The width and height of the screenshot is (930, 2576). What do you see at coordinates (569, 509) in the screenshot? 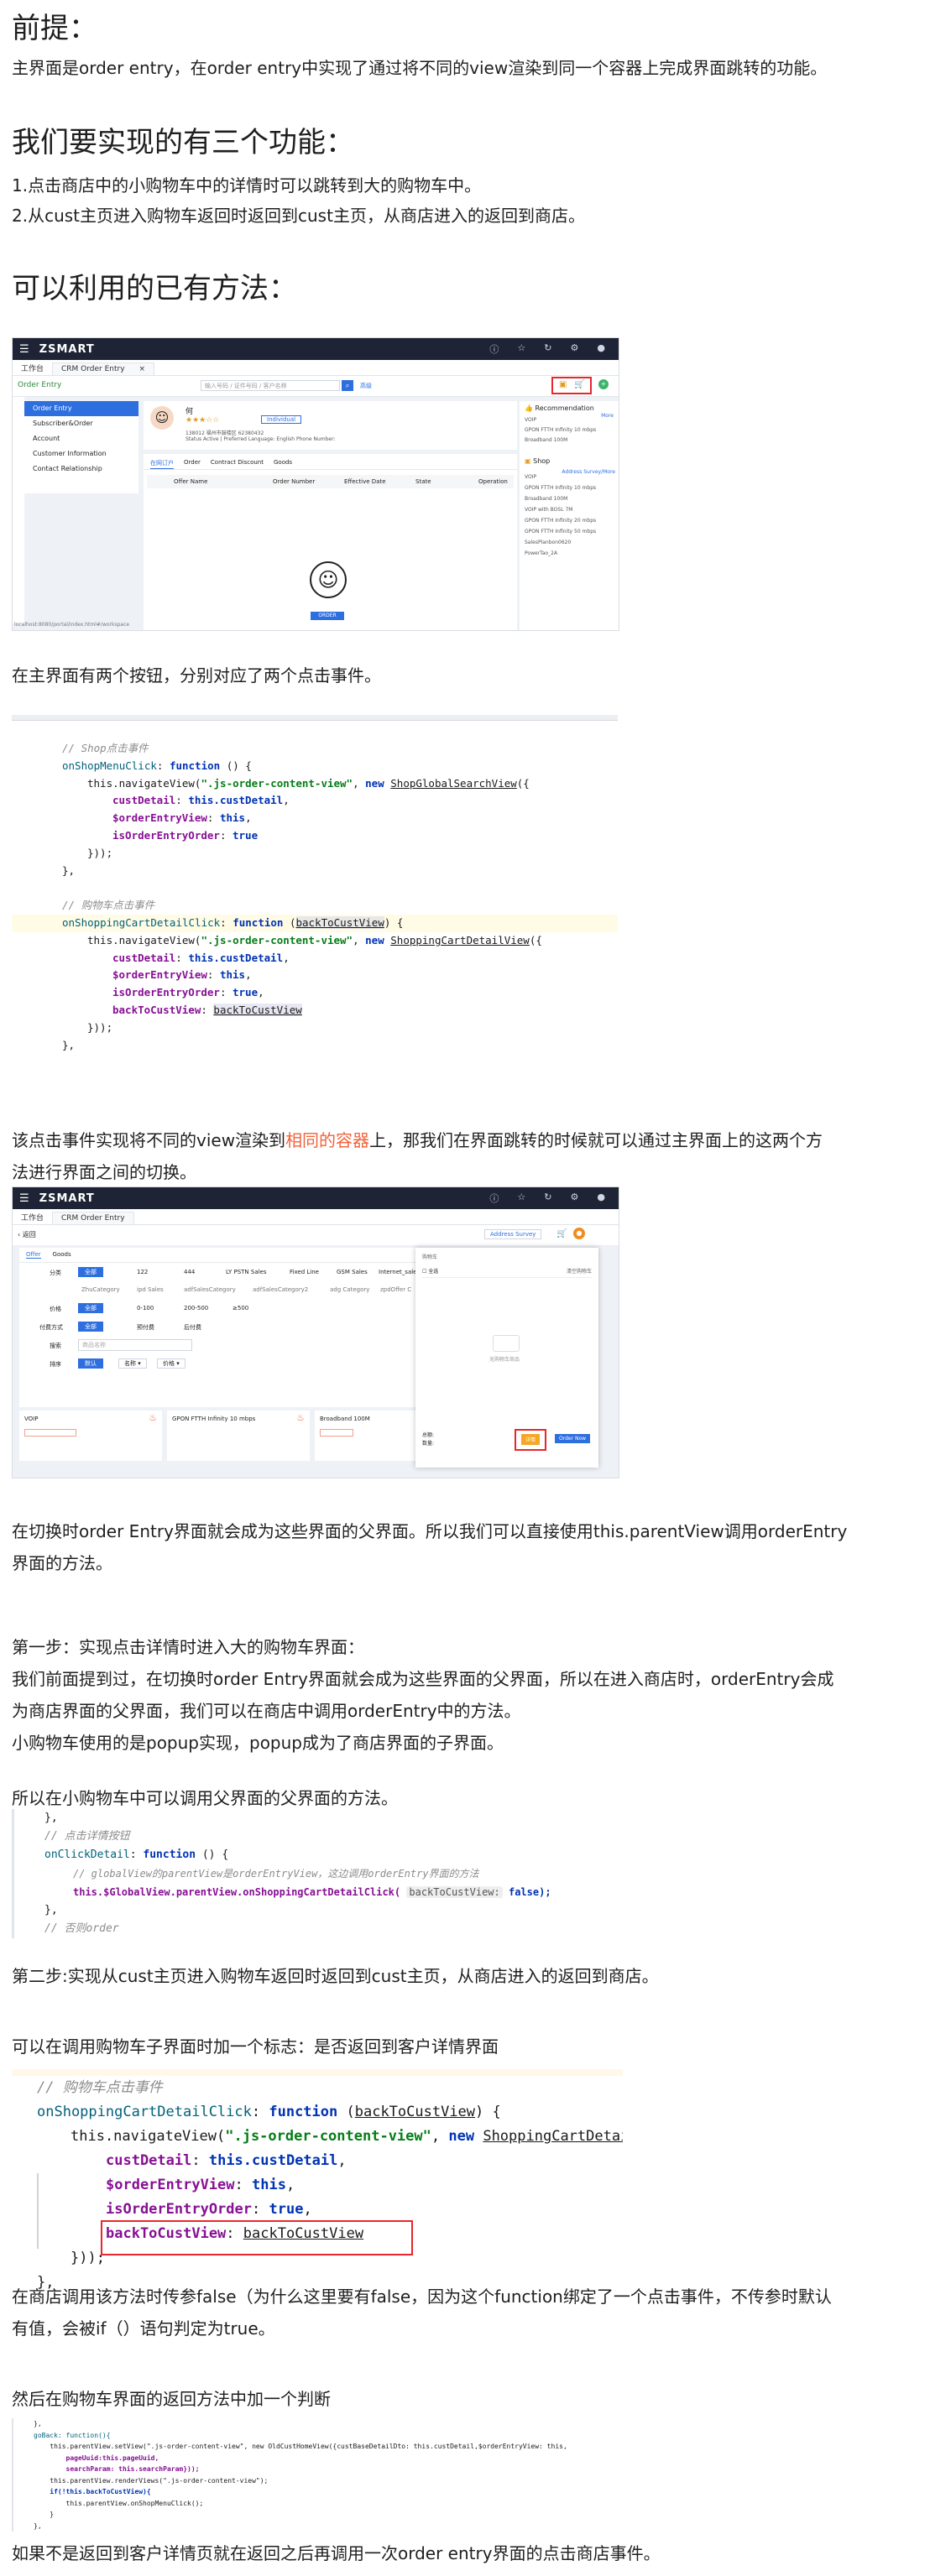
I see `shop-item: VOIP with BOSL 7M` at bounding box center [569, 509].